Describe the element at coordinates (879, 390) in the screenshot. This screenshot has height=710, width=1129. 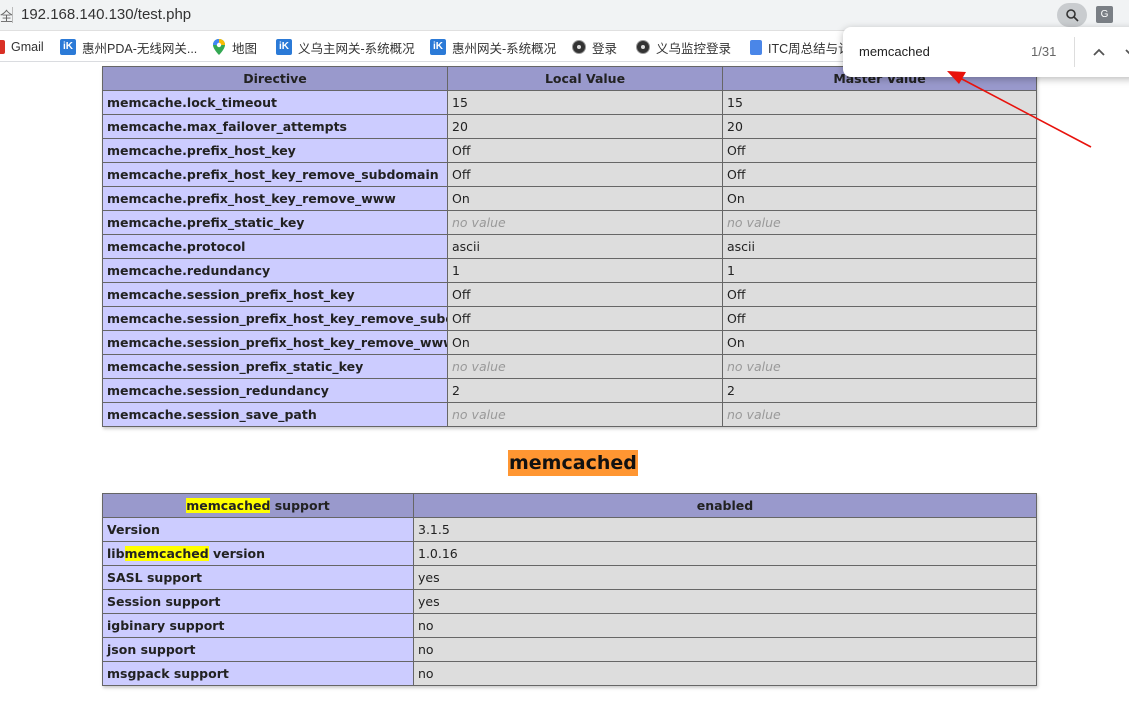
I see `master-value-cell: 2` at that location.